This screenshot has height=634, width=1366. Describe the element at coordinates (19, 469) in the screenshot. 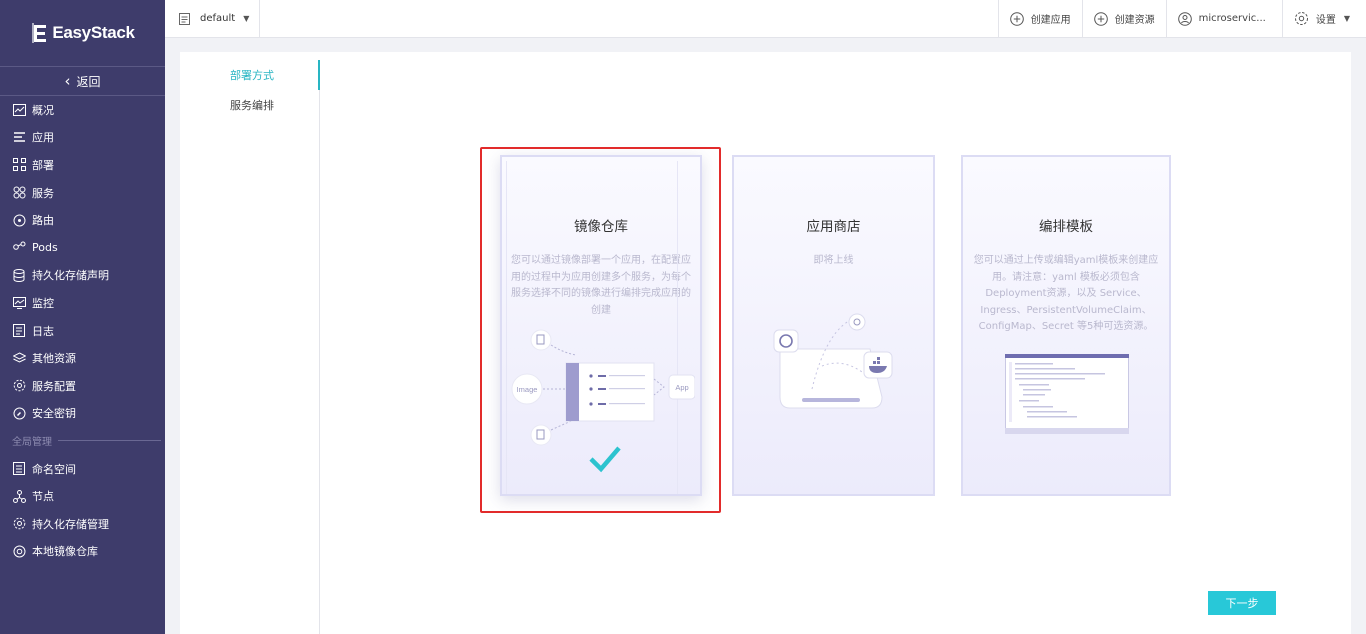

I see `namespace-icon` at that location.